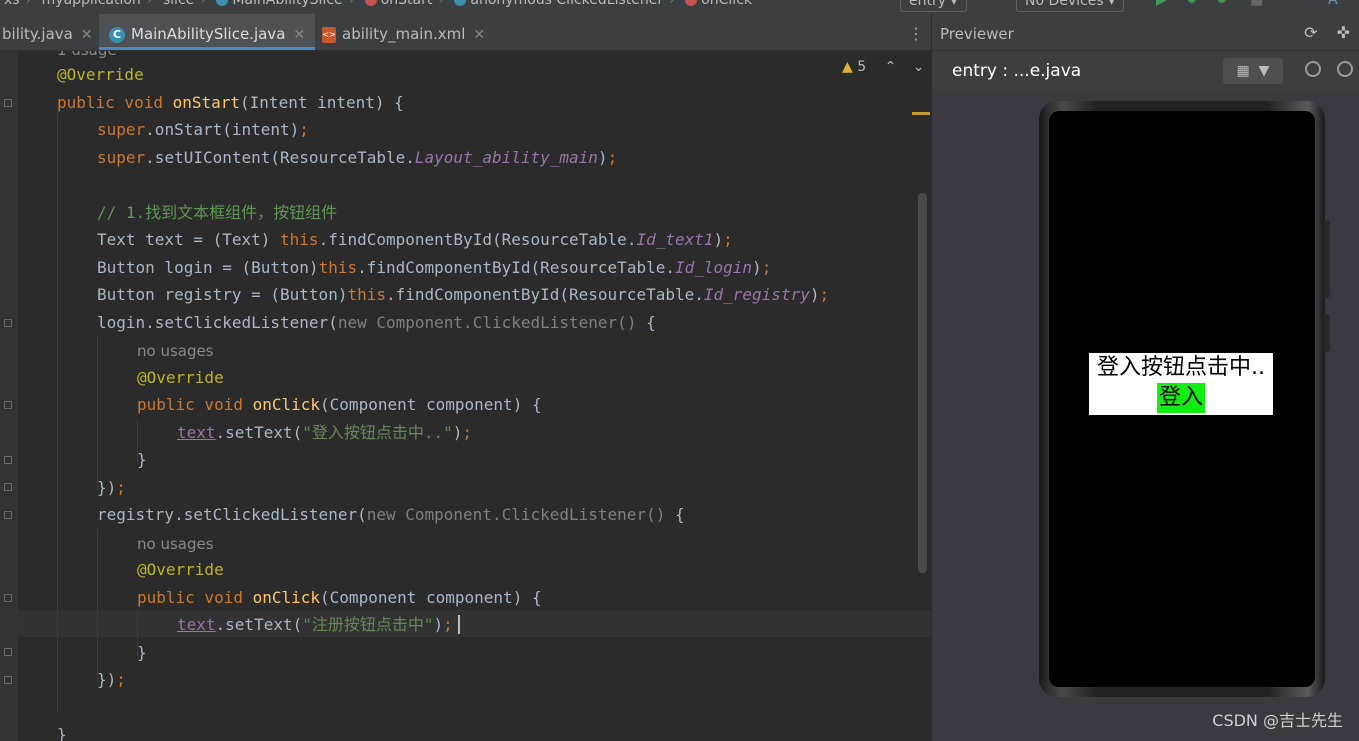  Describe the element at coordinates (287, 4) in the screenshot. I see `breadcrumb-item: MainAbilitySlice` at that location.